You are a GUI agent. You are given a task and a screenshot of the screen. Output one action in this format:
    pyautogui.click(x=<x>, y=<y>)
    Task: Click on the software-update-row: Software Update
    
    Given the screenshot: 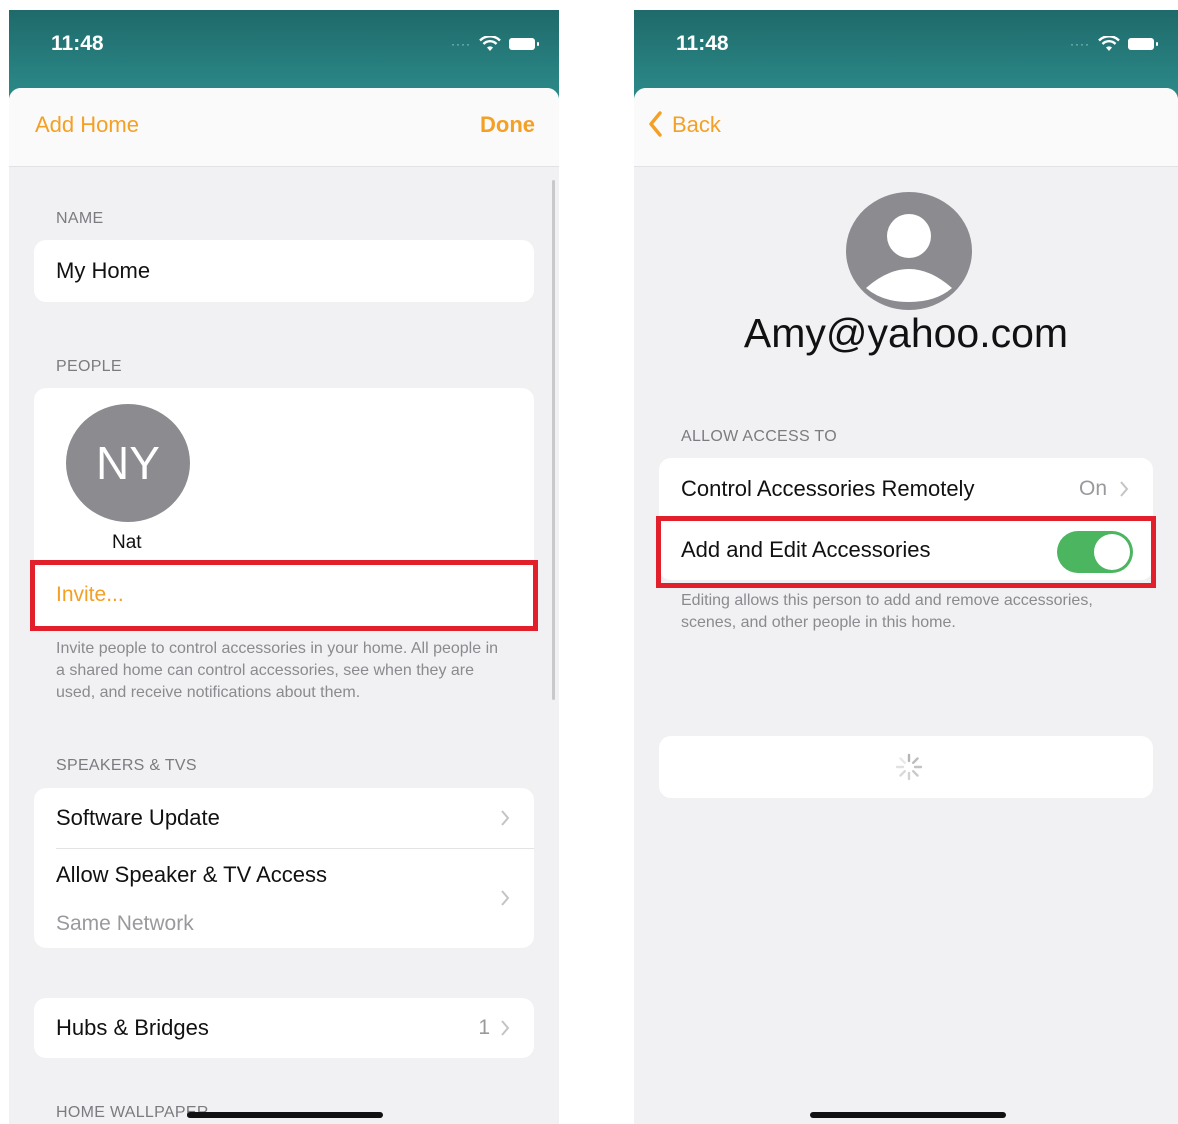 What is the action you would take?
    pyautogui.click(x=284, y=818)
    